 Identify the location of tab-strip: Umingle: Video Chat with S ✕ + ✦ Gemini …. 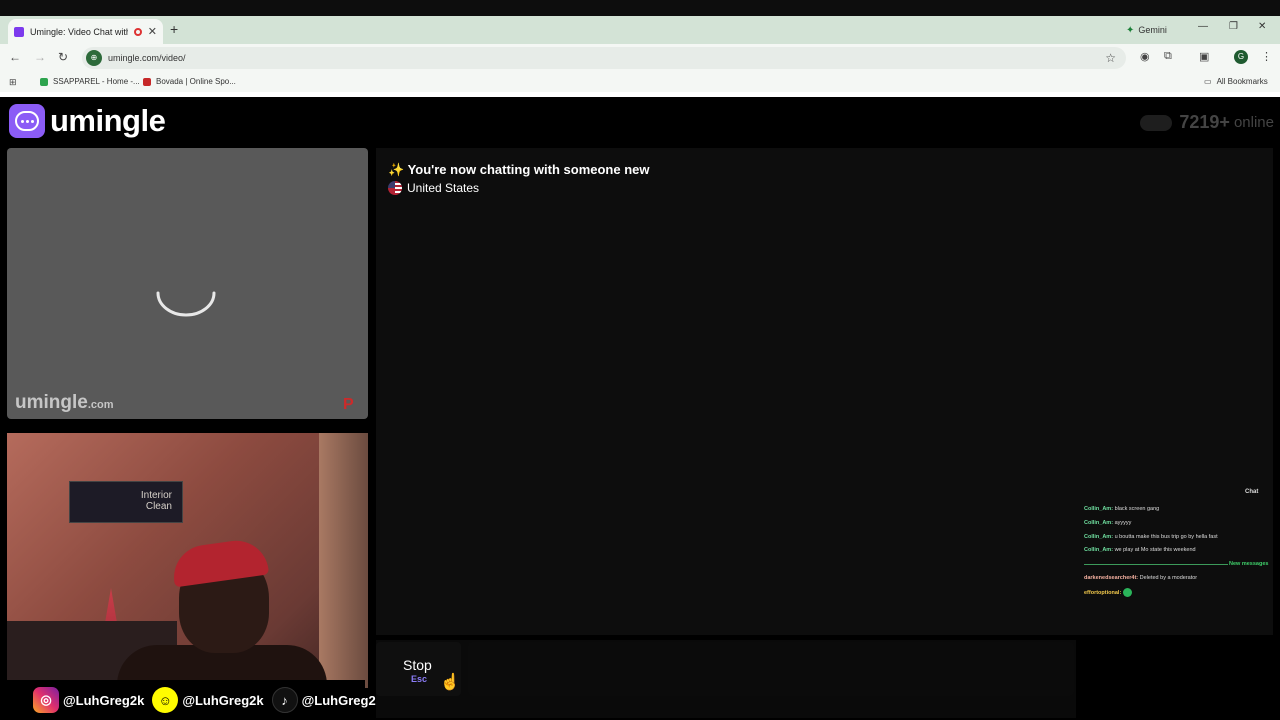
(640, 30).